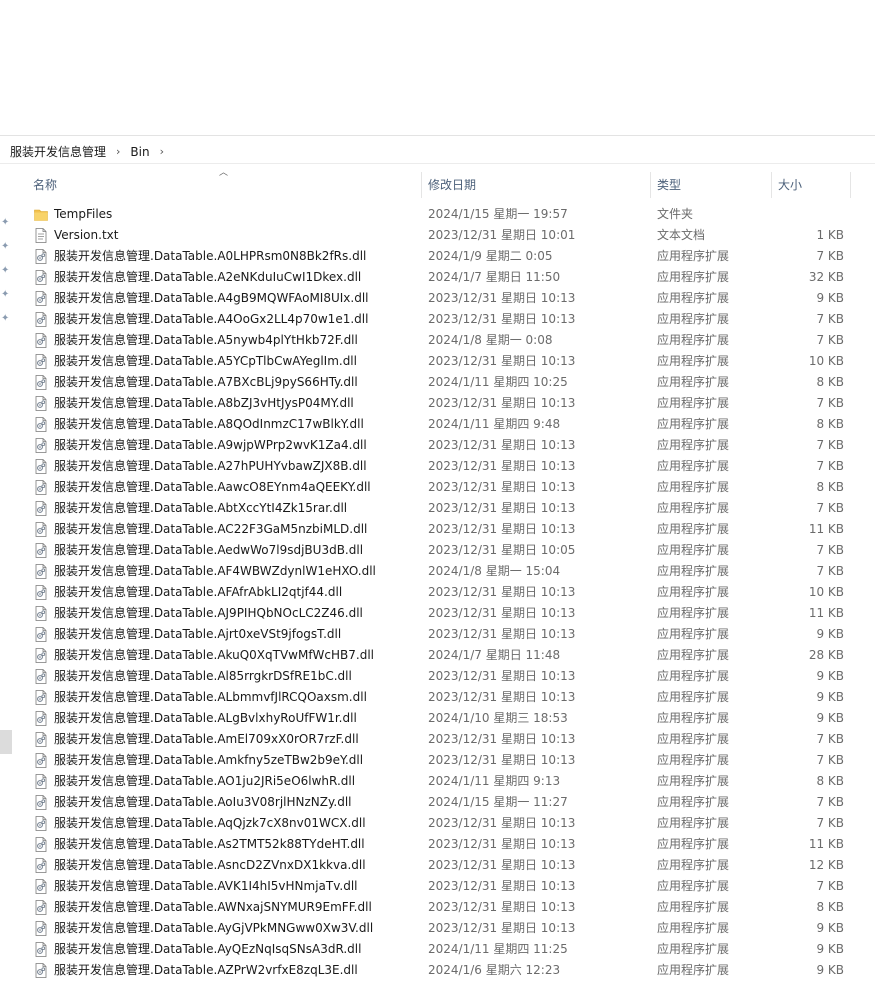 The image size is (875, 992). I want to click on file-modified-date: 2023/12/31 星期日 10:05, so click(502, 550).